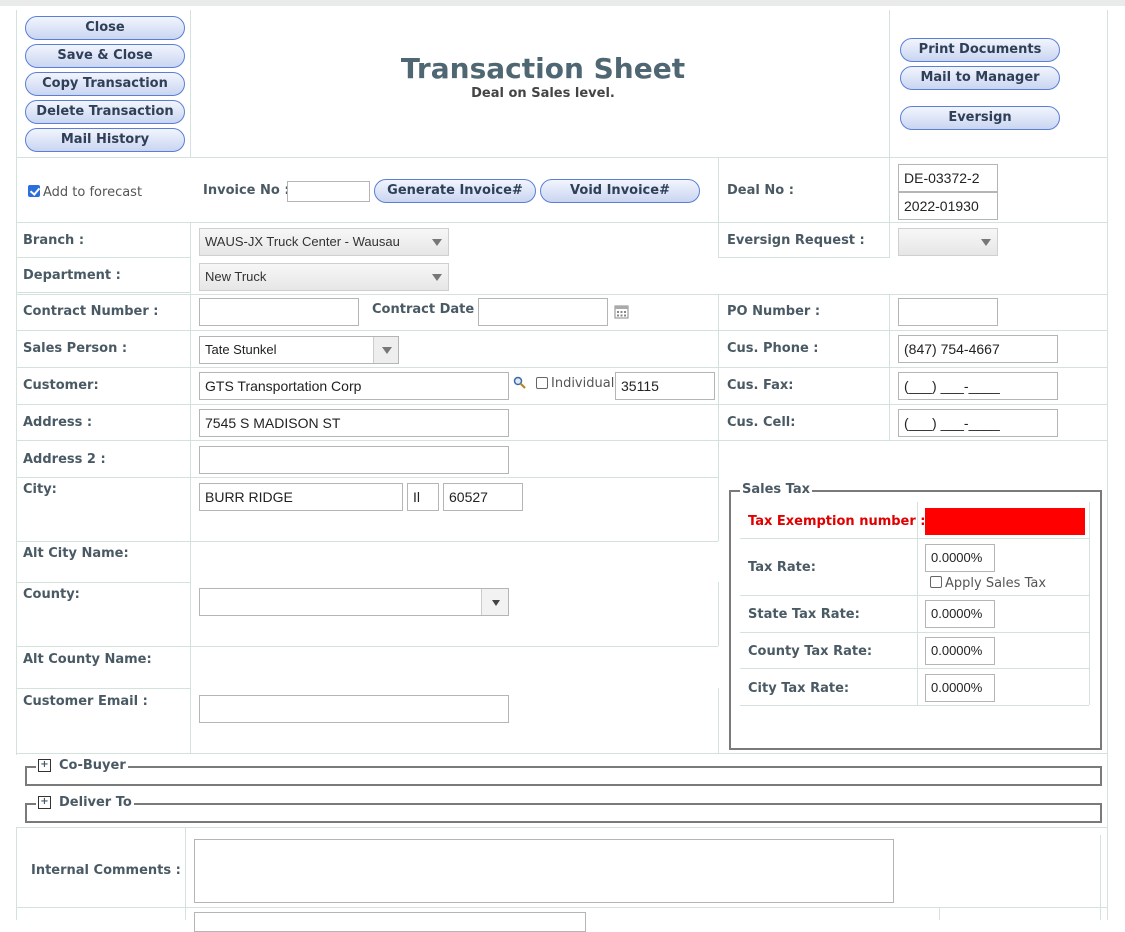  Describe the element at coordinates (960, 688) in the screenshot. I see `city-tax-input: 0.0000%` at that location.